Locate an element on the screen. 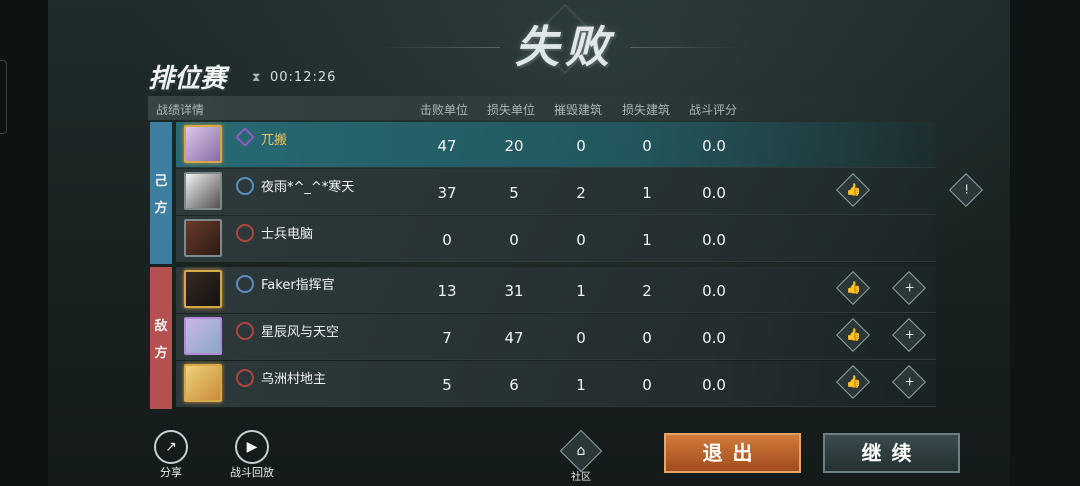 Image resolution: width=1080 pixels, height=486 pixels. header-battle-details: 战绩详情 is located at coordinates (180, 110).